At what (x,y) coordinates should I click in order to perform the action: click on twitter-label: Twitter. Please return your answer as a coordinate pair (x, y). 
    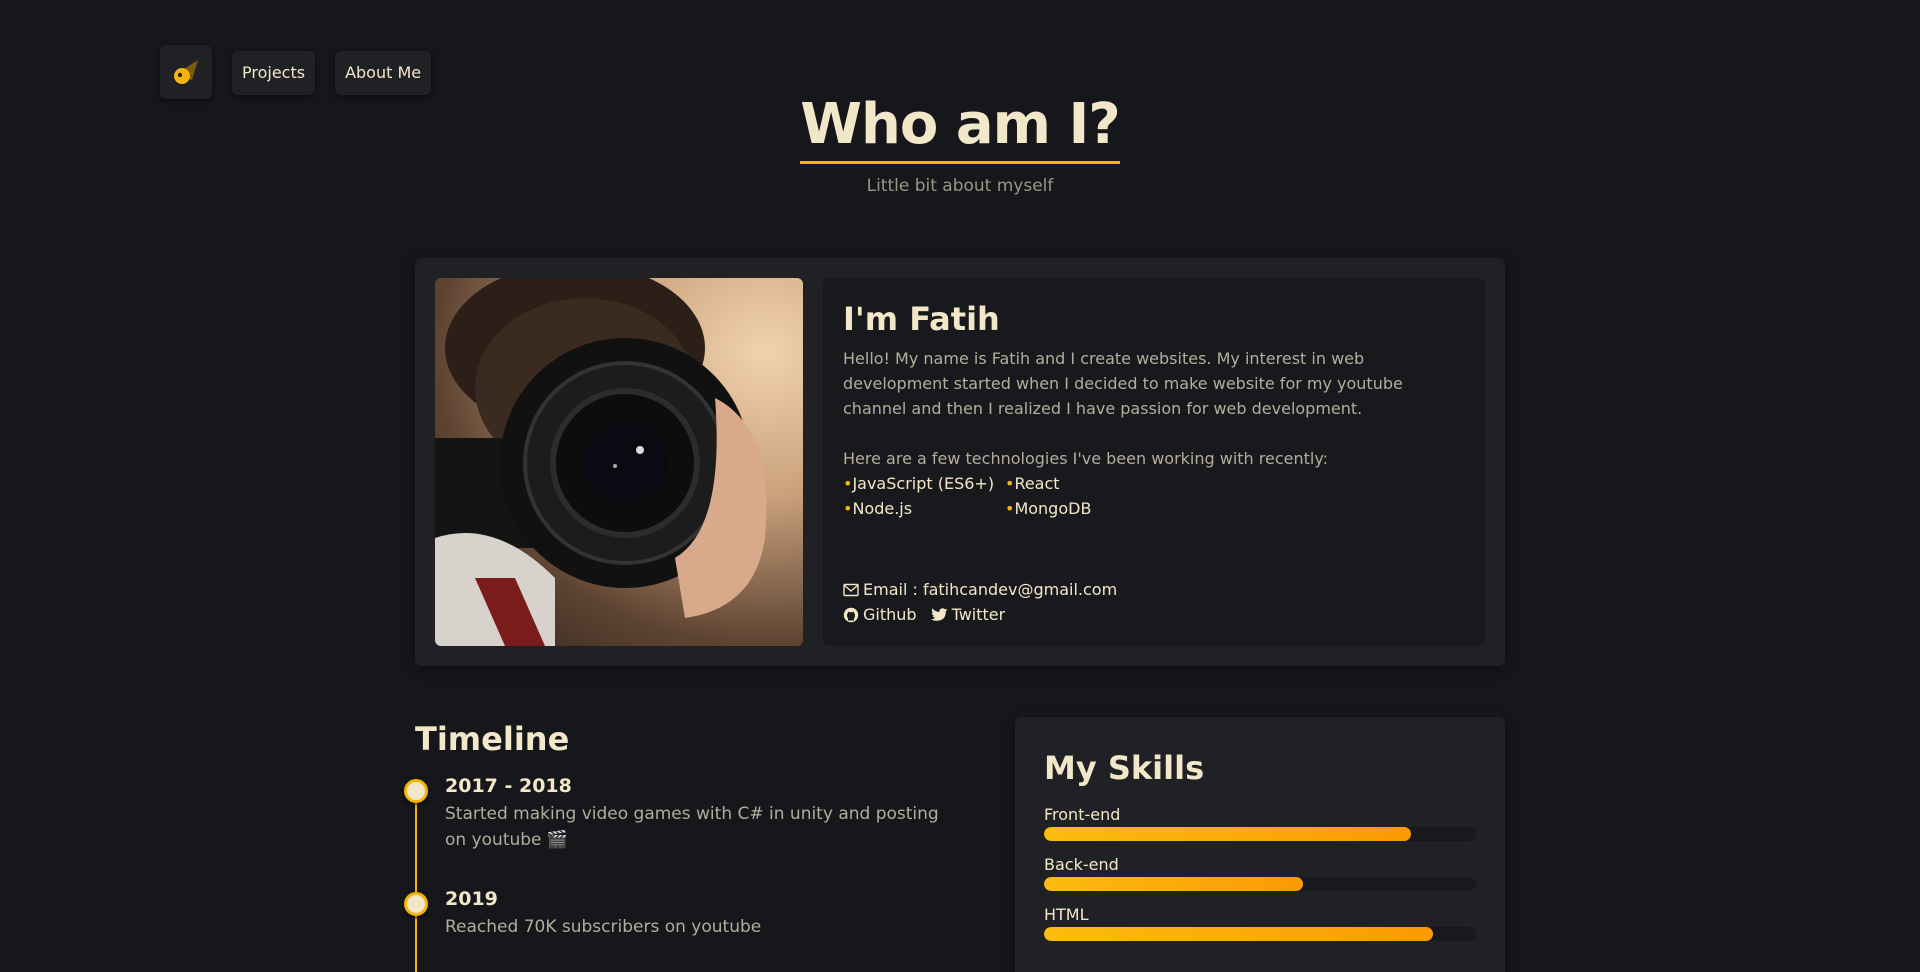
    Looking at the image, I should click on (978, 614).